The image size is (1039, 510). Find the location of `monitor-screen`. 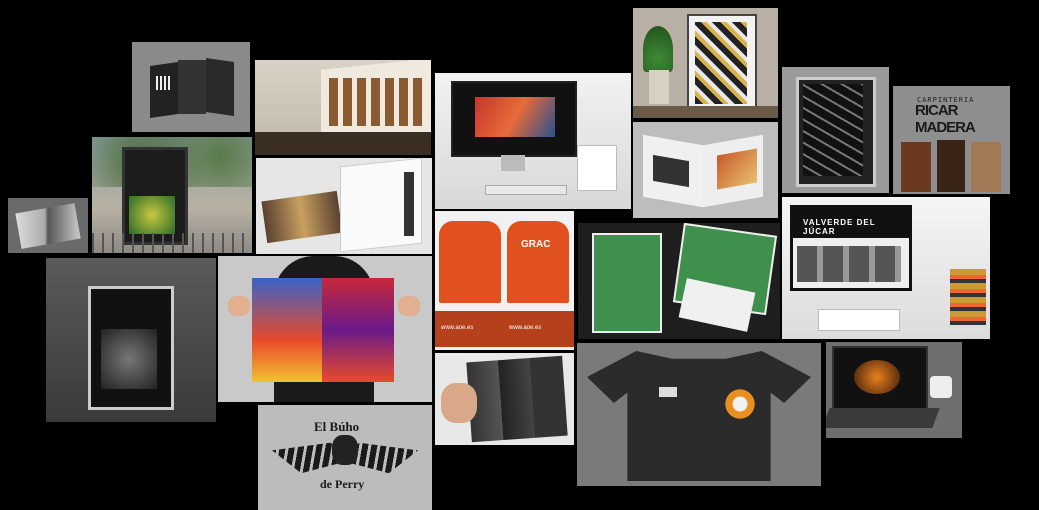

monitor-screen is located at coordinates (514, 119).